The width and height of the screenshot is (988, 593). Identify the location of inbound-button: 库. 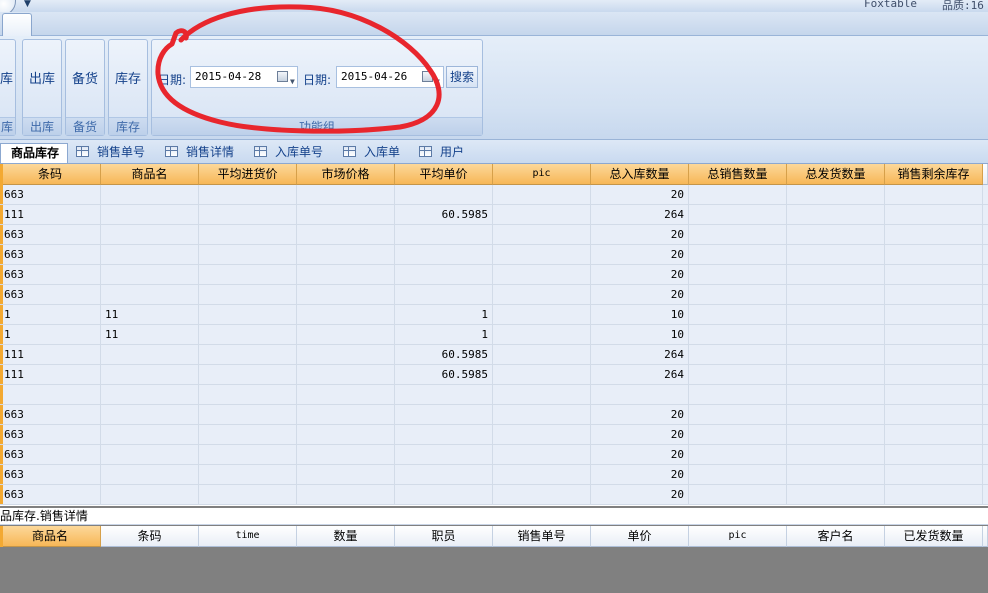
(7, 77).